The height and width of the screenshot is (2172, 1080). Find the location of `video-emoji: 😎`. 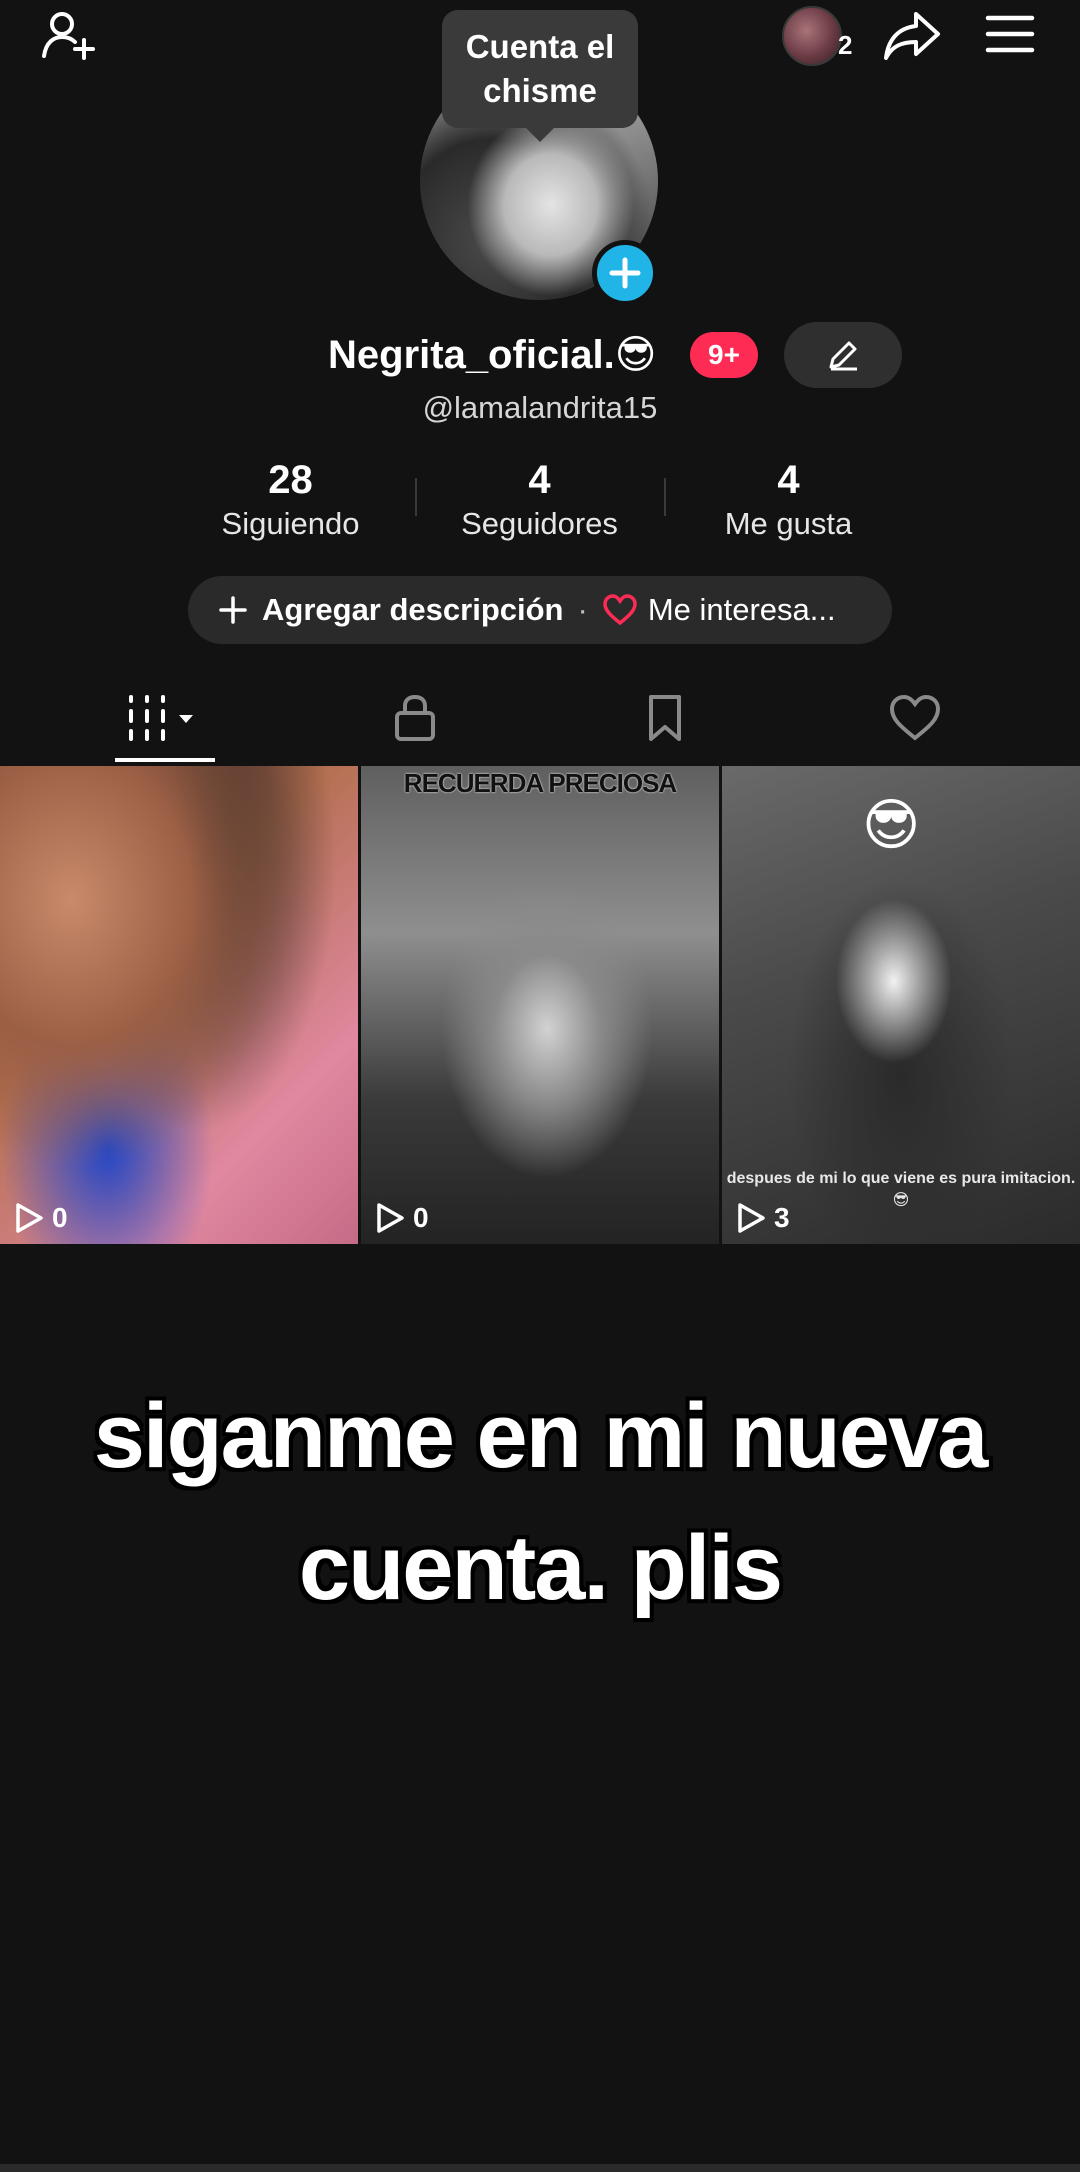

video-emoji: 😎 is located at coordinates (891, 824).